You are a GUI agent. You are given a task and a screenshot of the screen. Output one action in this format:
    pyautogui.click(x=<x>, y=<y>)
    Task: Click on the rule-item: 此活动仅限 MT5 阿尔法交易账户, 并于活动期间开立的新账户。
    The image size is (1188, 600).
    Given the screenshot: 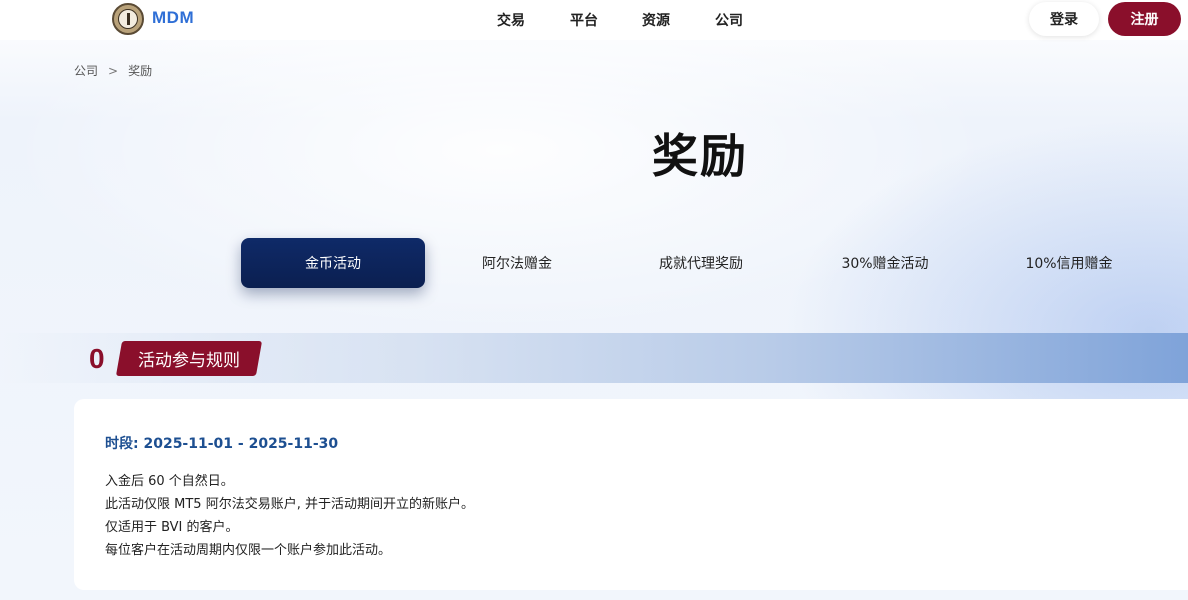 What is the action you would take?
    pyautogui.click(x=289, y=504)
    